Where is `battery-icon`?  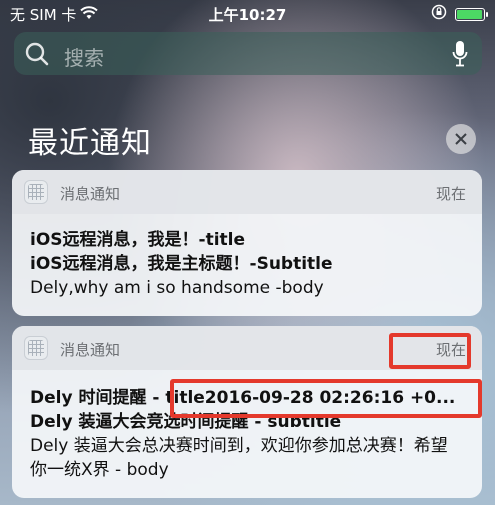
battery-icon is located at coordinates (471, 14).